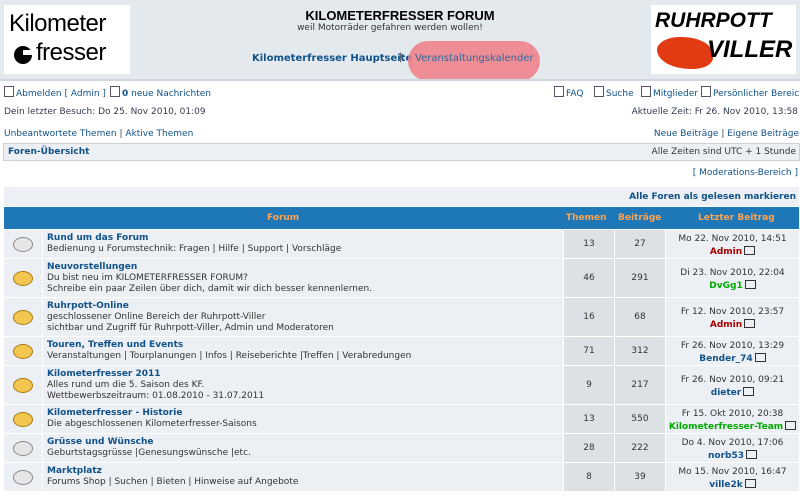 The width and height of the screenshot is (800, 501). I want to click on forum-title-link: Ruhrpott-Online, so click(88, 306).